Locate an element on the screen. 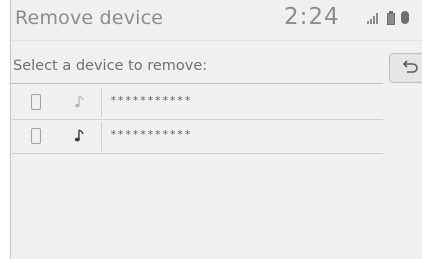  instruction-text: Select a device to remove: is located at coordinates (110, 66).